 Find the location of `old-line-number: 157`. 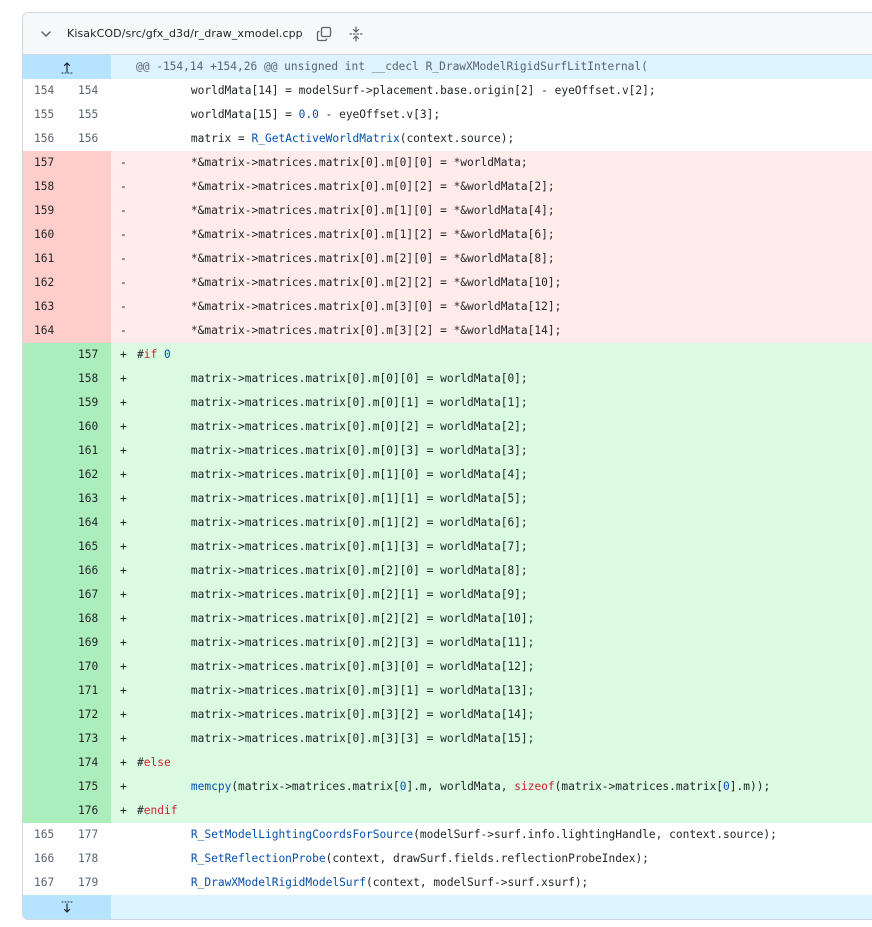

old-line-number: 157 is located at coordinates (45, 163).